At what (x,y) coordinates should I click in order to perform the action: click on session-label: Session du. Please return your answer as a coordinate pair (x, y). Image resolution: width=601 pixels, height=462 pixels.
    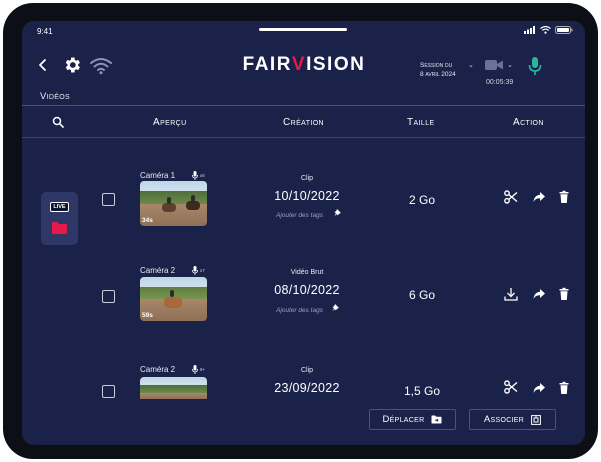
    Looking at the image, I should click on (436, 65).